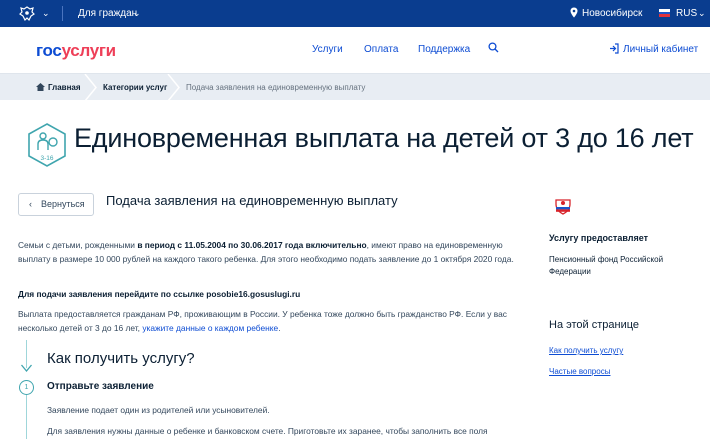 The width and height of the screenshot is (710, 439). Describe the element at coordinates (594, 325) in the screenshot. I see `on-page-heading: На этой странице` at that location.